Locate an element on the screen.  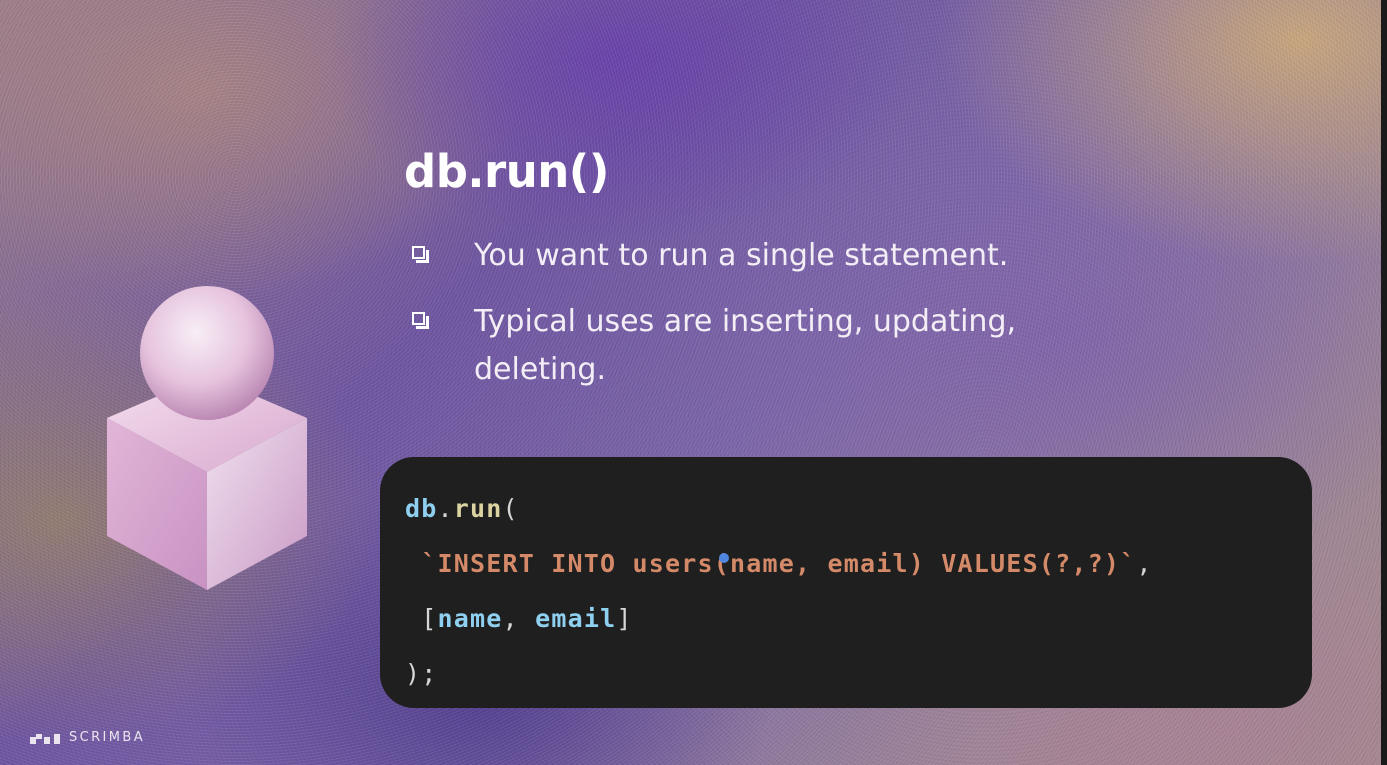
bullet-text: You want to run a single statement. is located at coordinates (741, 255).